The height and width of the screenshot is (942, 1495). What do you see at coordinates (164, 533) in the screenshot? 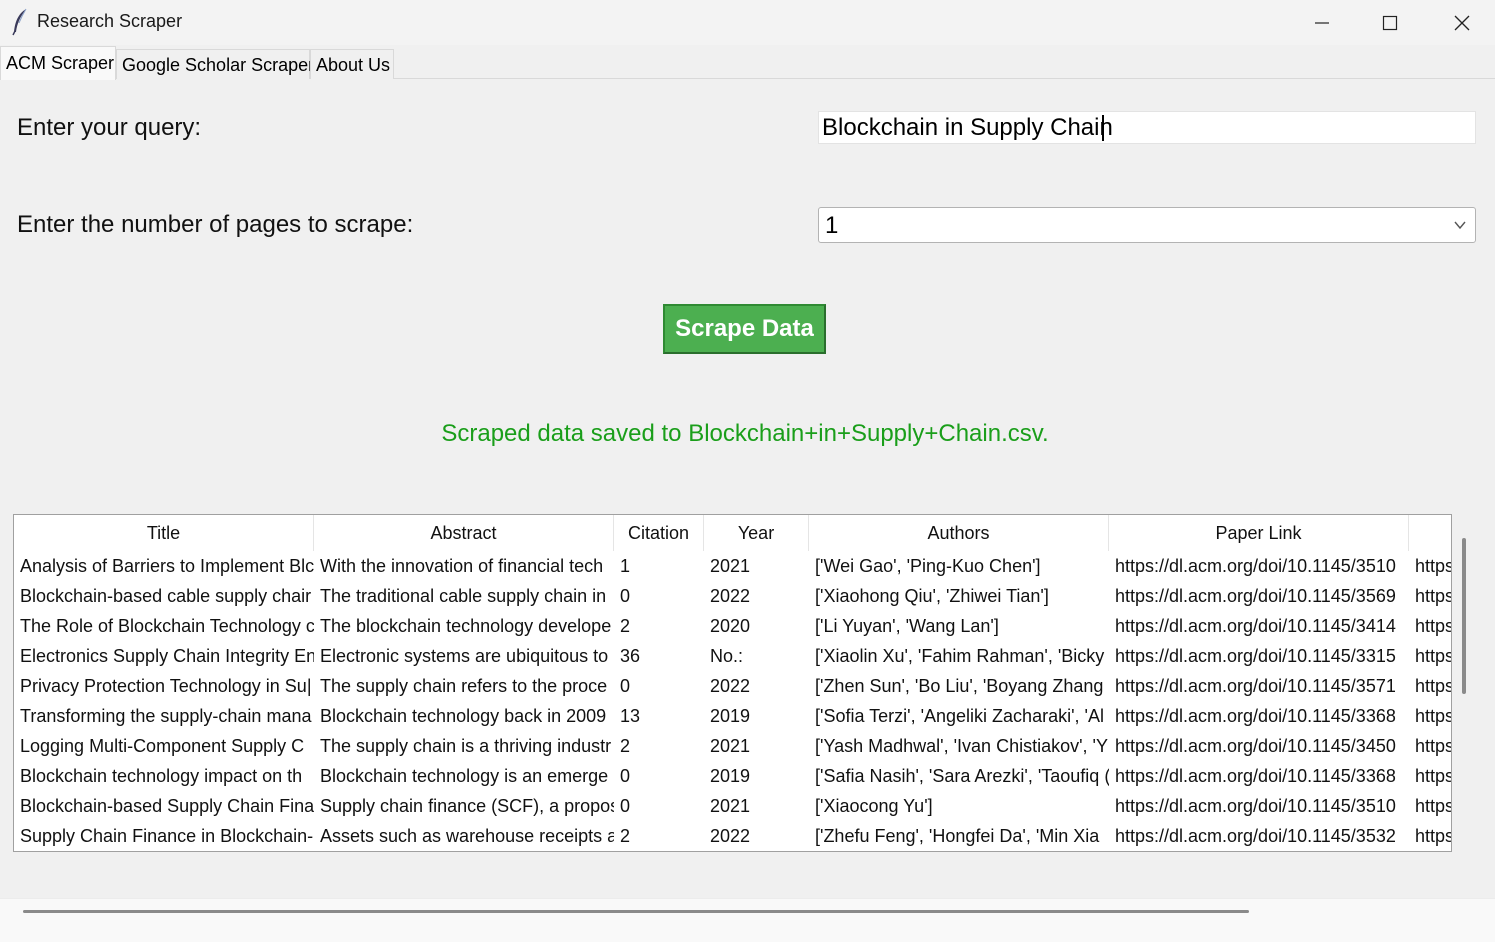
I see `column-header-title: Title` at bounding box center [164, 533].